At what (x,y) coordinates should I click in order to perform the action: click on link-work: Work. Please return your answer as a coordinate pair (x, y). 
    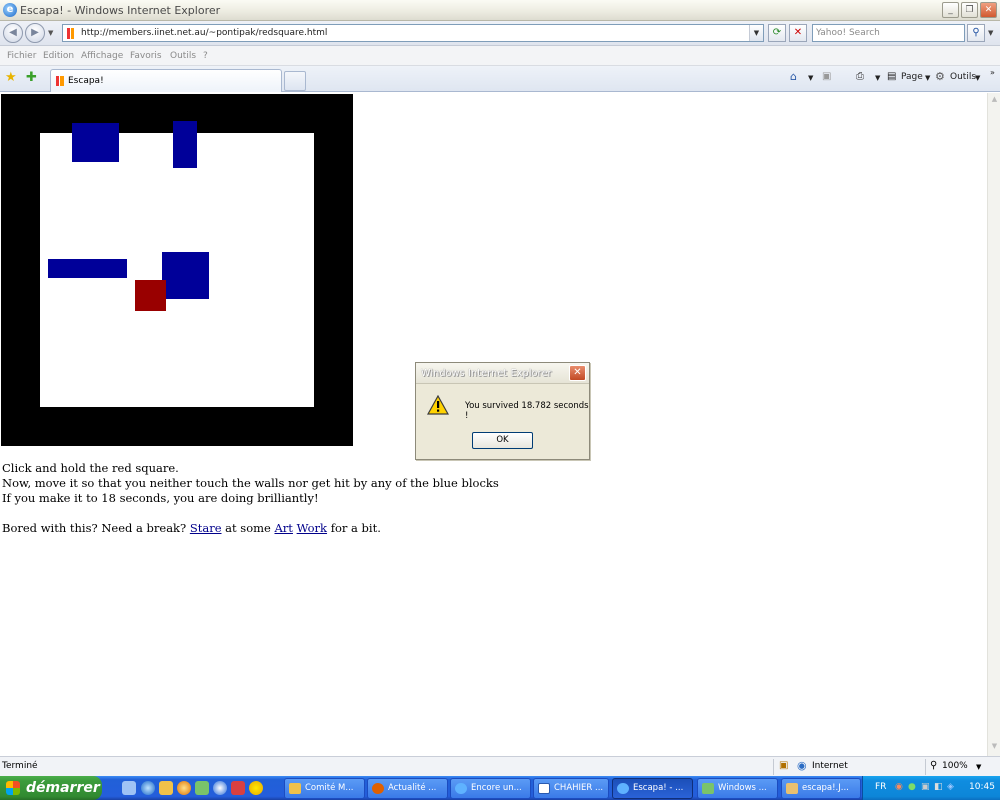
    Looking at the image, I should click on (312, 528).